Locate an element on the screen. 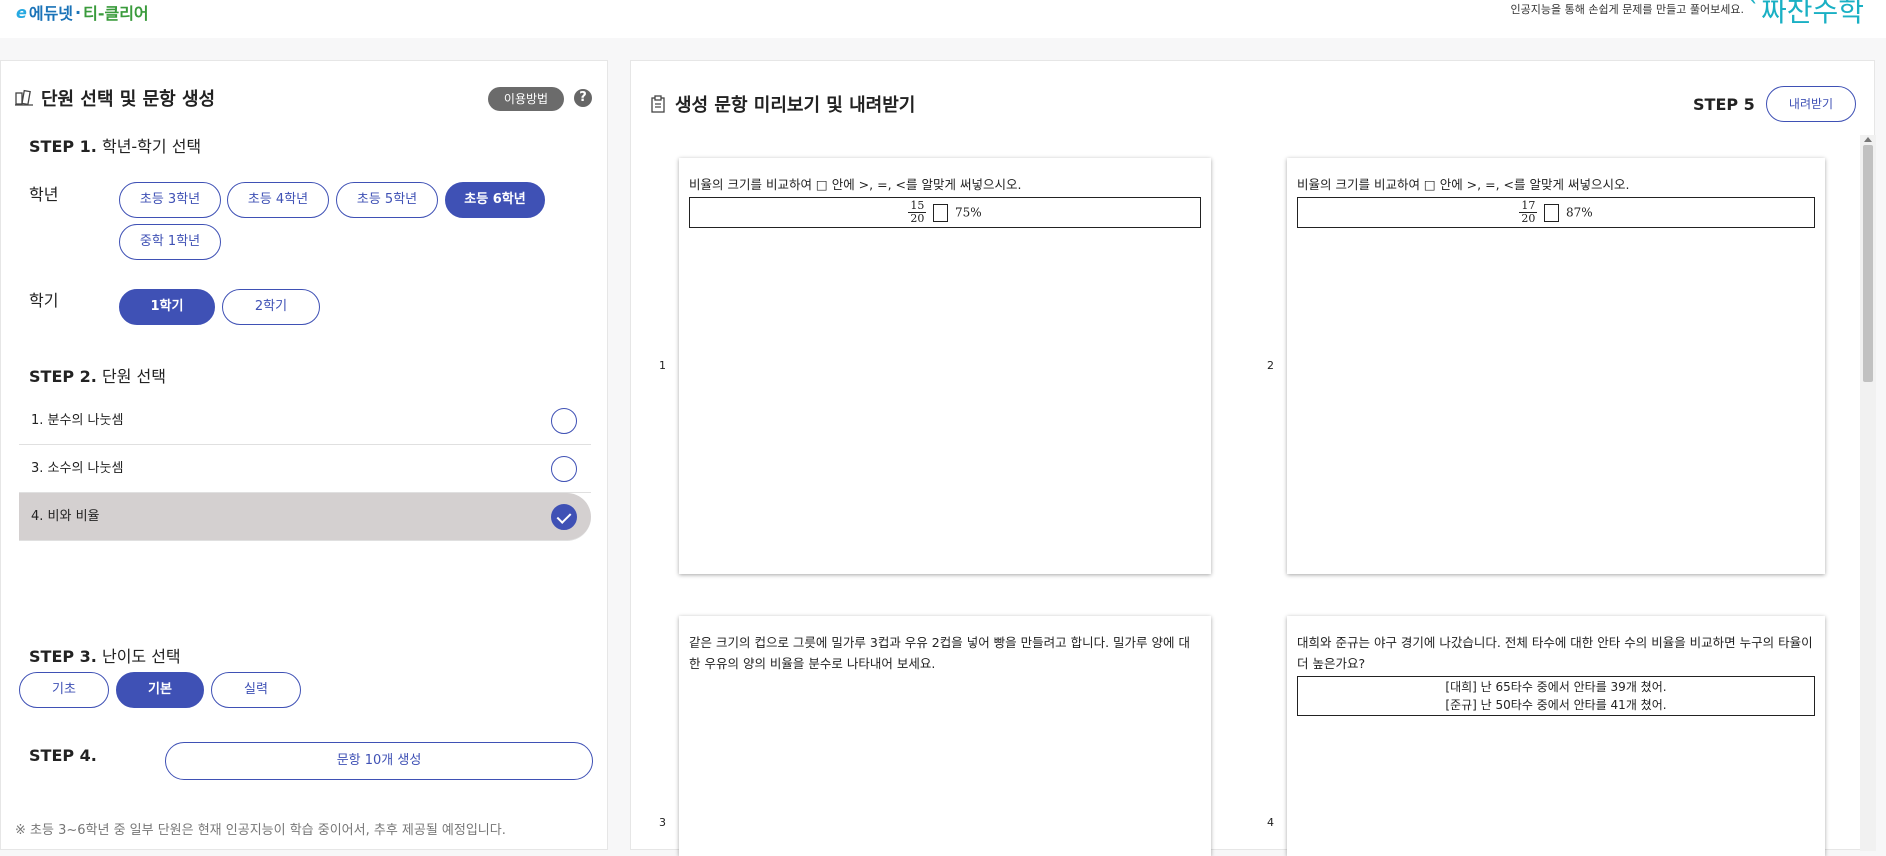  semester-label: 학기 is located at coordinates (44, 300).